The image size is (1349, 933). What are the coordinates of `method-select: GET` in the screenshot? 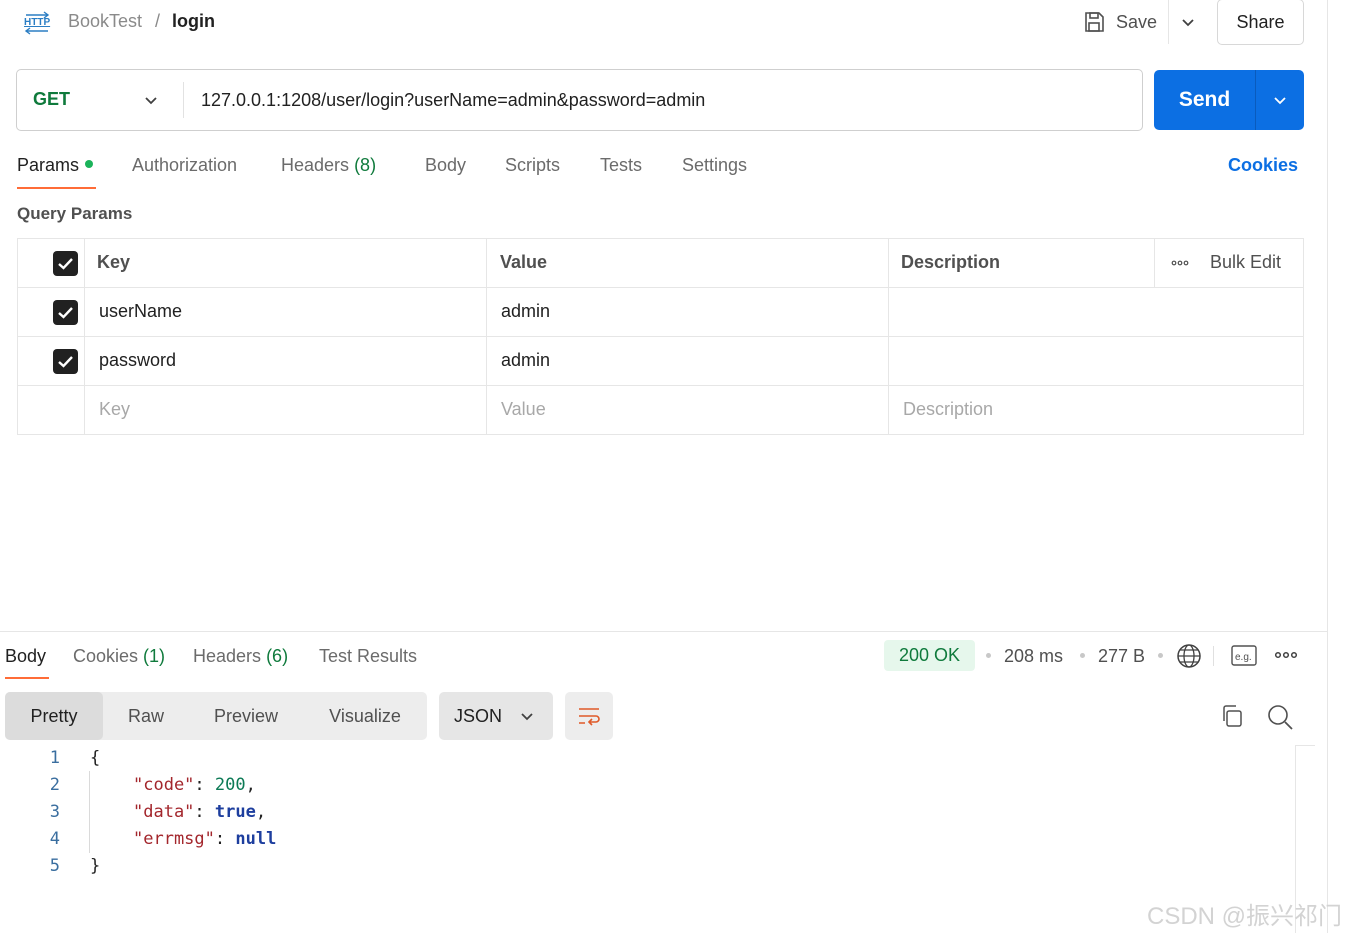 It's located at (100, 100).